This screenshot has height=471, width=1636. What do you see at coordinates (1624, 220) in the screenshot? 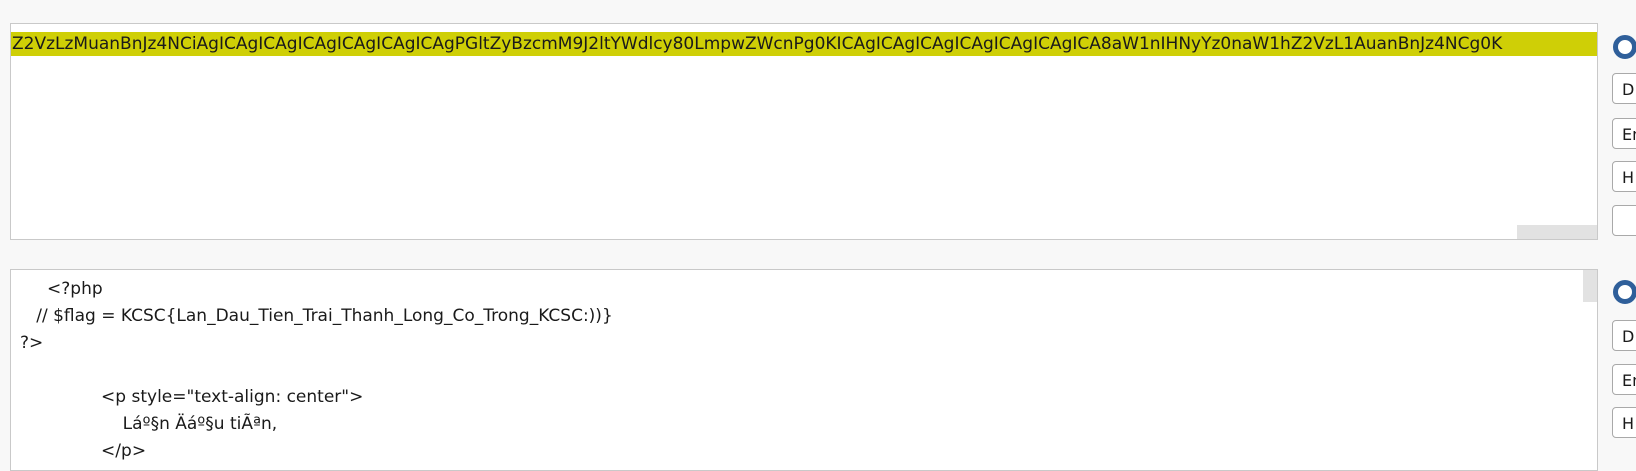
I see `extra-option-button` at bounding box center [1624, 220].